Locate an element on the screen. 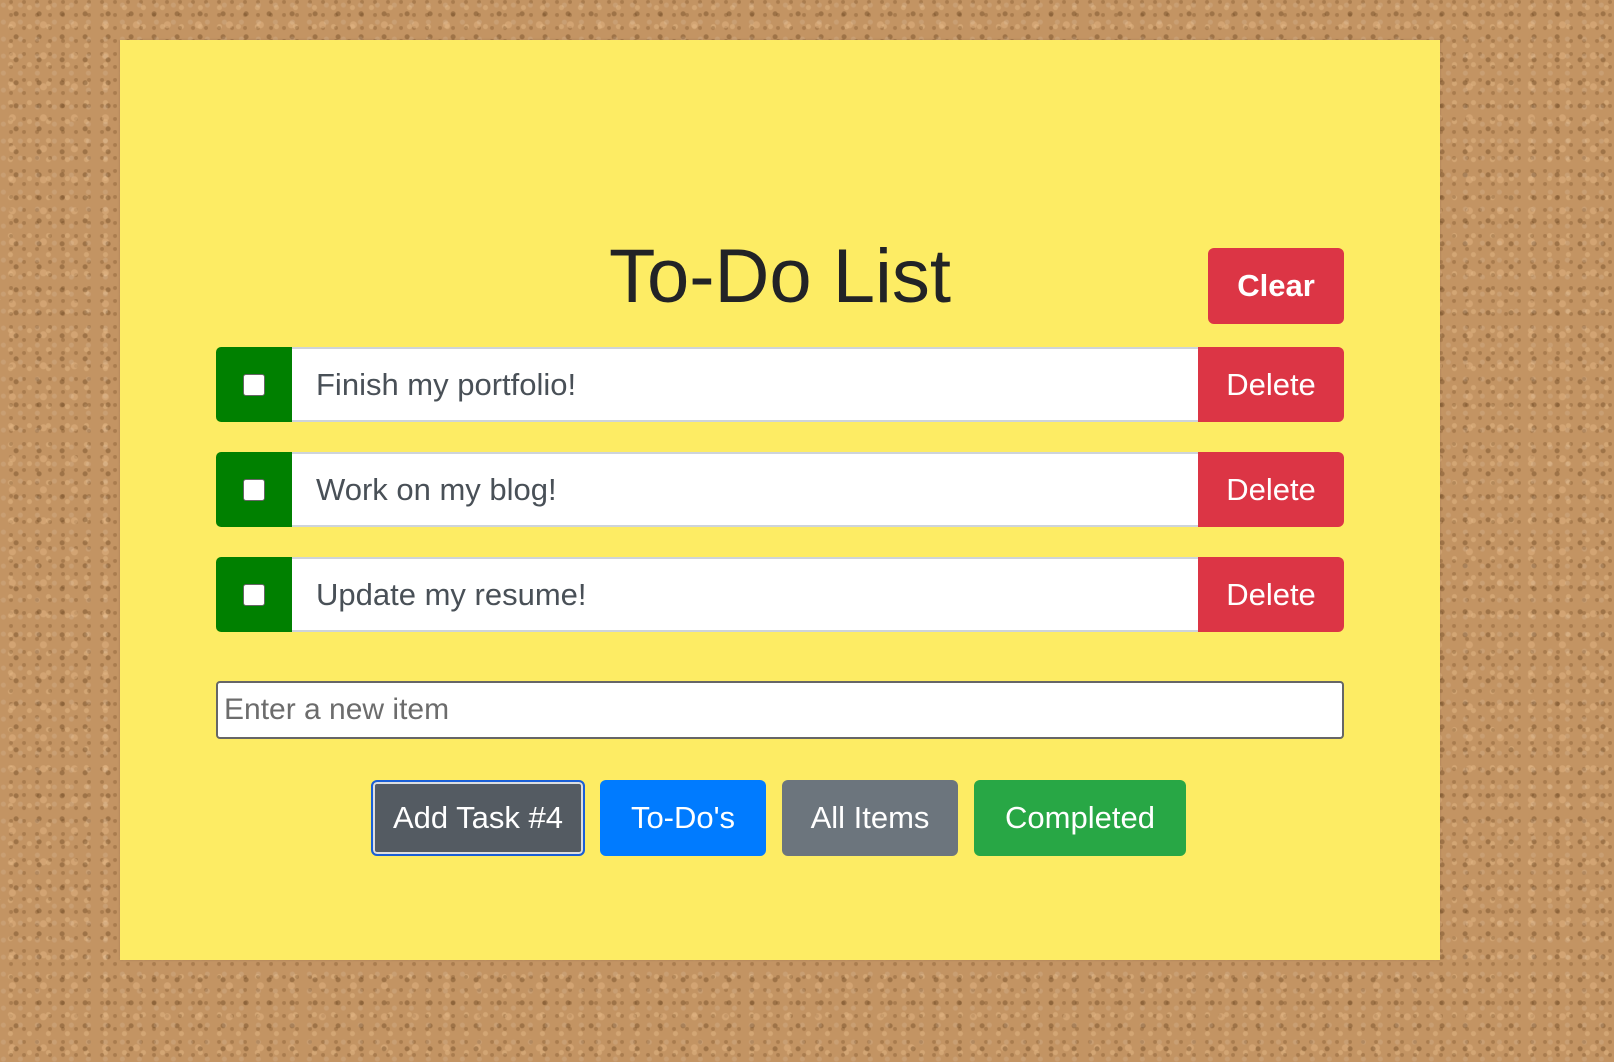  add-task-button: Add Task #4 is located at coordinates (478, 818).